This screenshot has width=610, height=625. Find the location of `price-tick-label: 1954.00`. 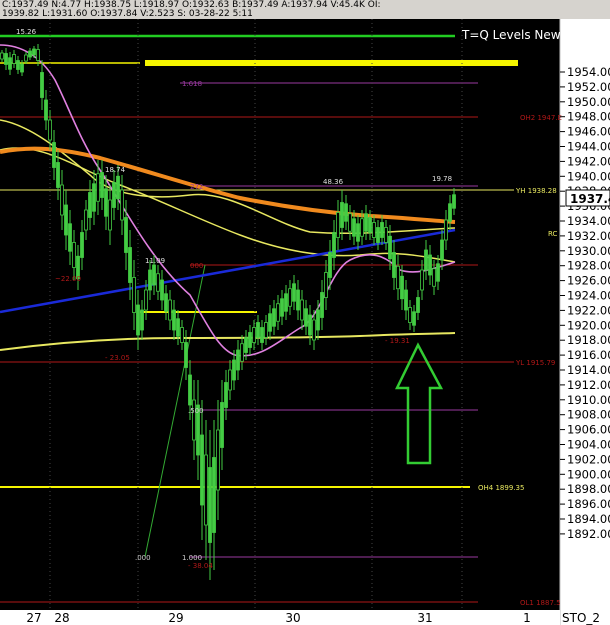

price-tick-label: 1954.00 is located at coordinates (588, 72).